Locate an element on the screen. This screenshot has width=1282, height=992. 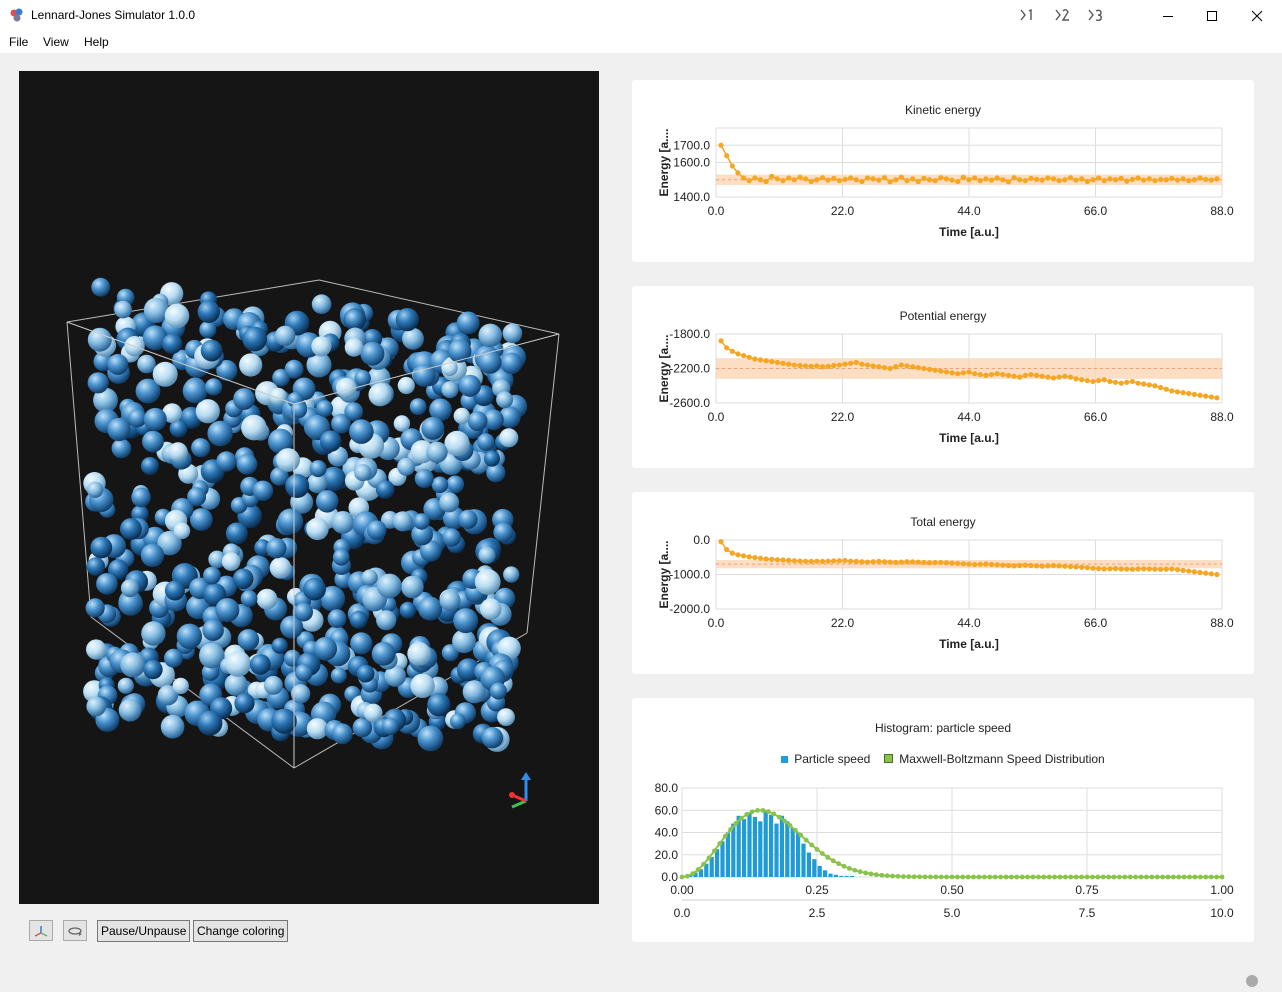
layout-mode-2-icon is located at coordinates (1063, 15).